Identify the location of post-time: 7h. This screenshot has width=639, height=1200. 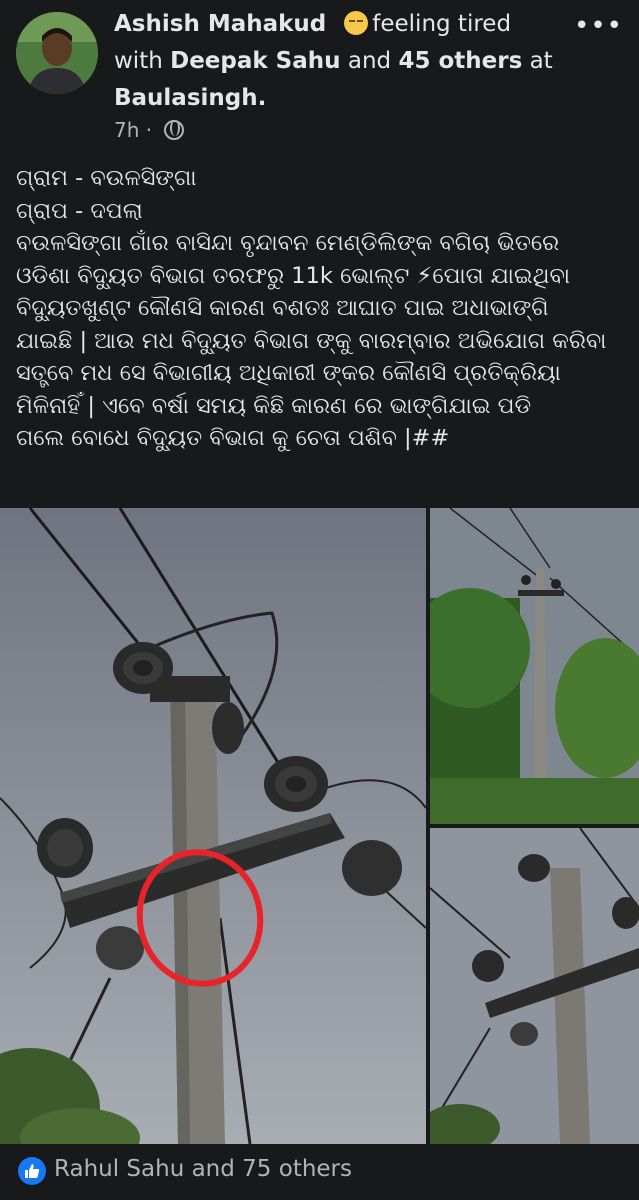
(126, 130).